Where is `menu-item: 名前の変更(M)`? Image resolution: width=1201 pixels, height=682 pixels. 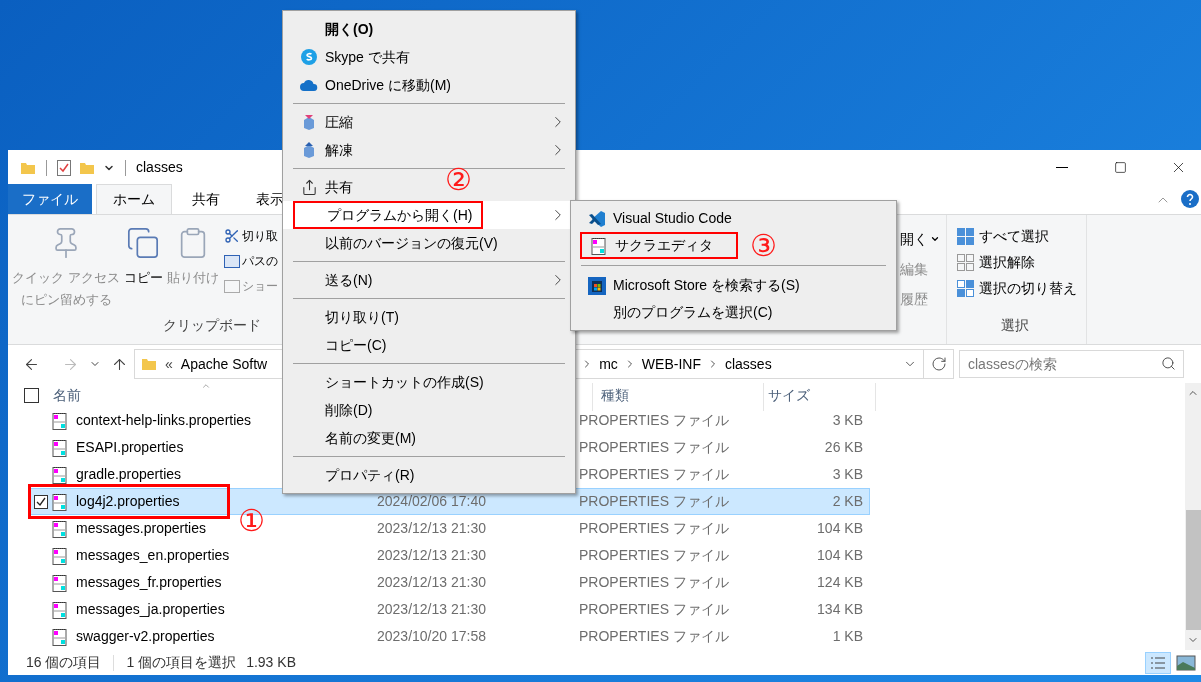 menu-item: 名前の変更(M) is located at coordinates (354, 438).